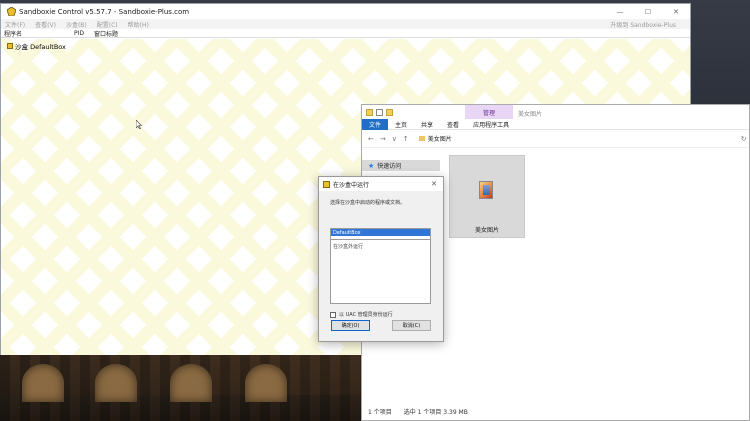  I want to click on sandboxie-icon, so click(326, 184).